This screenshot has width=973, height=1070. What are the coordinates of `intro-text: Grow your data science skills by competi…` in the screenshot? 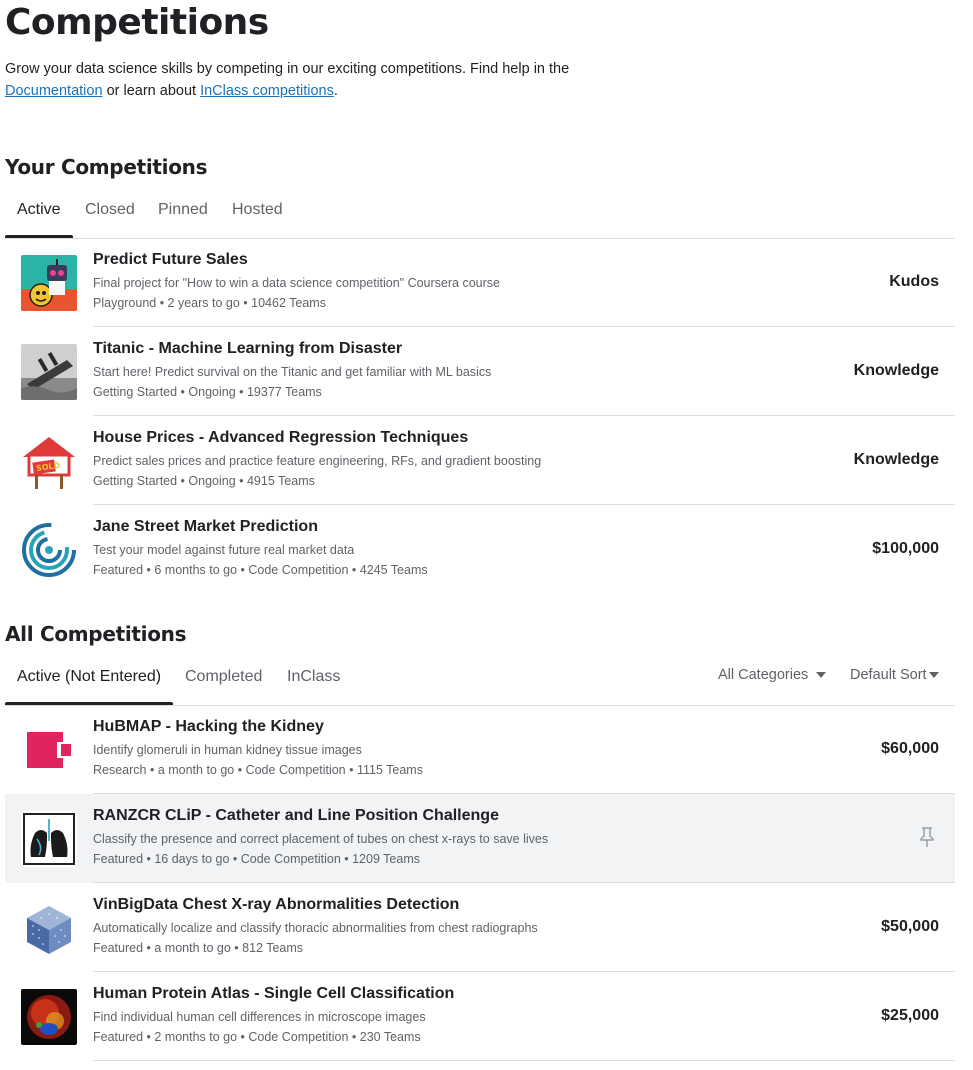 It's located at (325, 80).